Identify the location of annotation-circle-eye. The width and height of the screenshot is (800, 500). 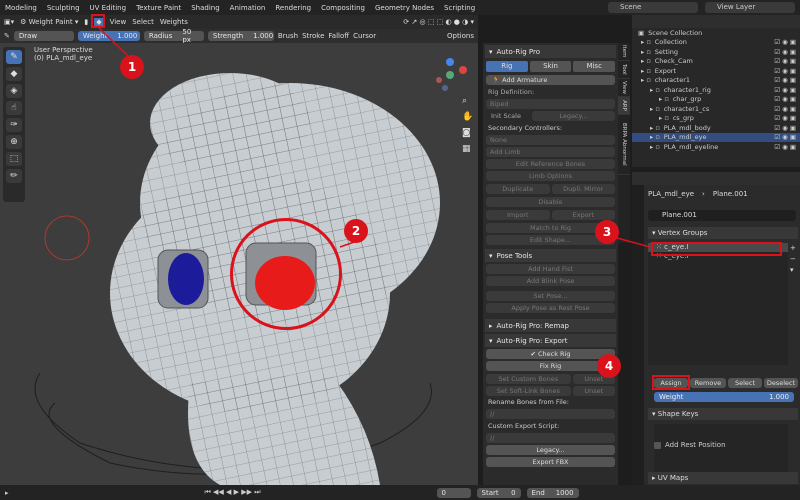
(286, 274).